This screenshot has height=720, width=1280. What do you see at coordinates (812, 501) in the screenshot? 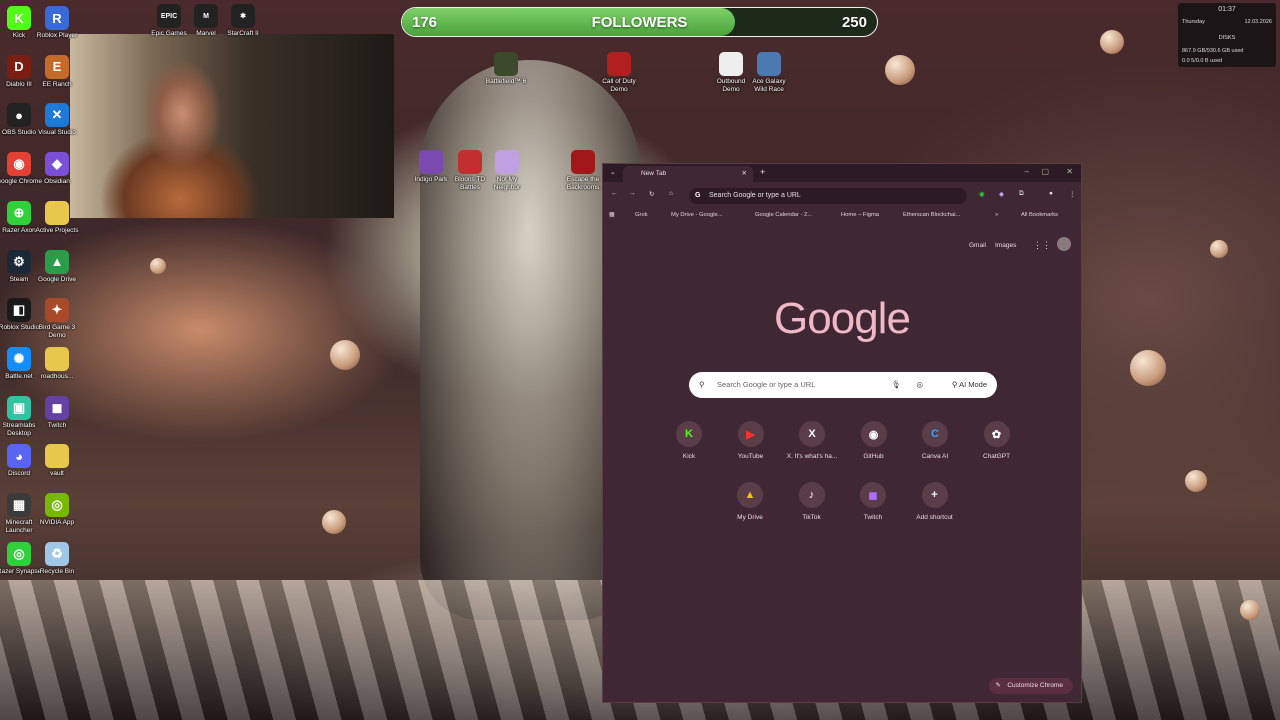
I see `shortcut-tiktok: ♪ TikTok` at bounding box center [812, 501].